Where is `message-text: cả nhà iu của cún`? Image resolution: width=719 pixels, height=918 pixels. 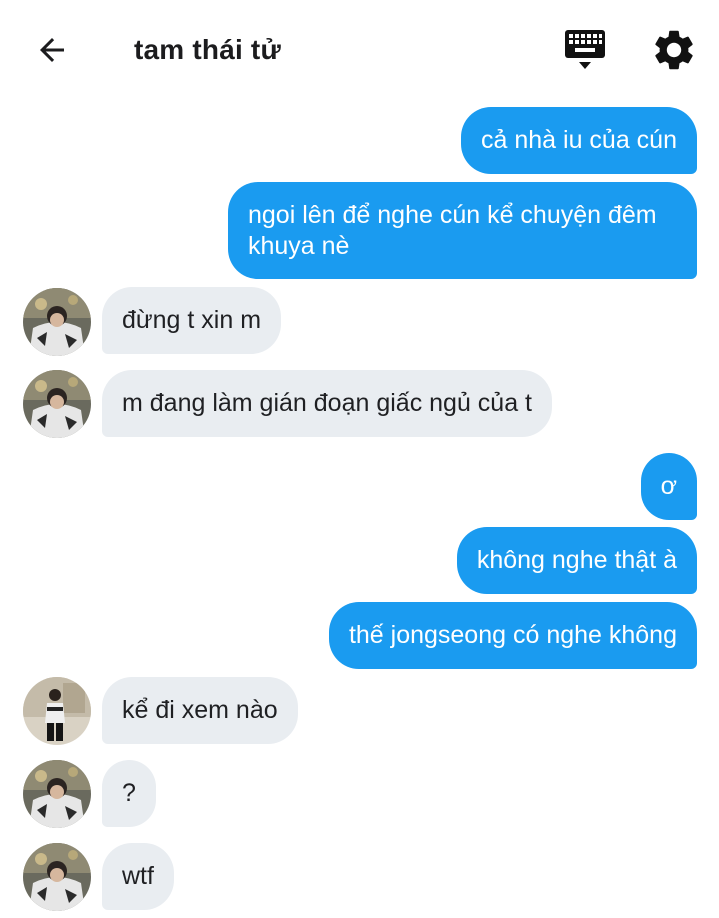 message-text: cả nhà iu của cún is located at coordinates (579, 140).